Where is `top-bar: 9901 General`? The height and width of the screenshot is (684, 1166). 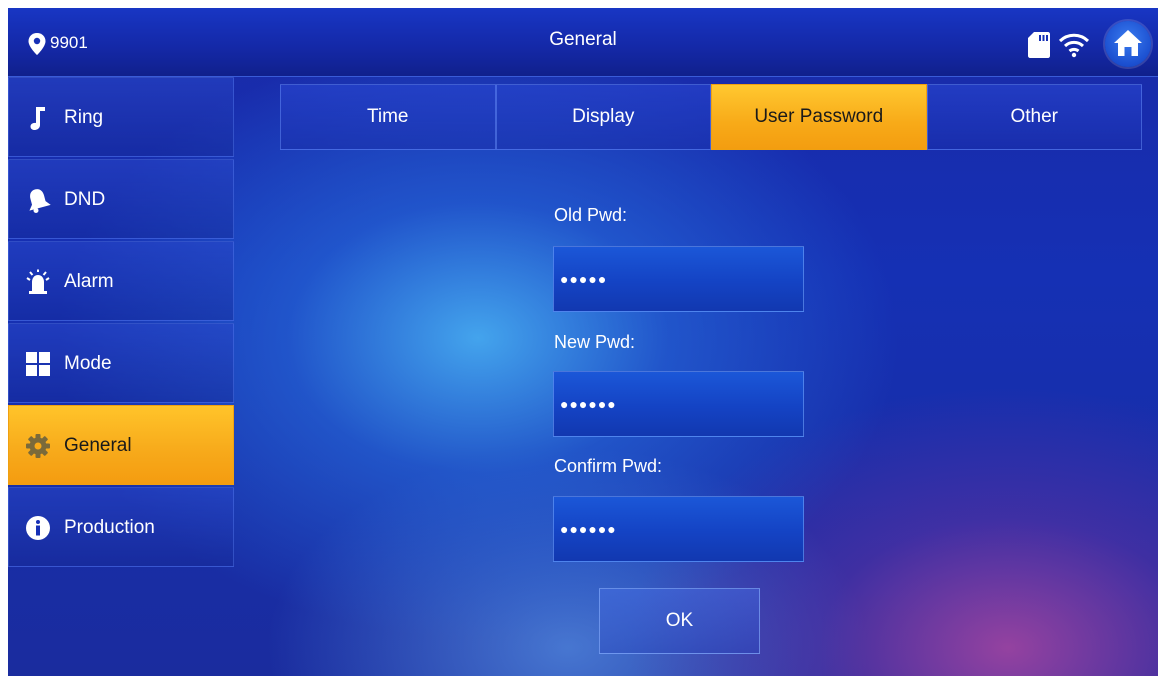
top-bar: 9901 General is located at coordinates (583, 42).